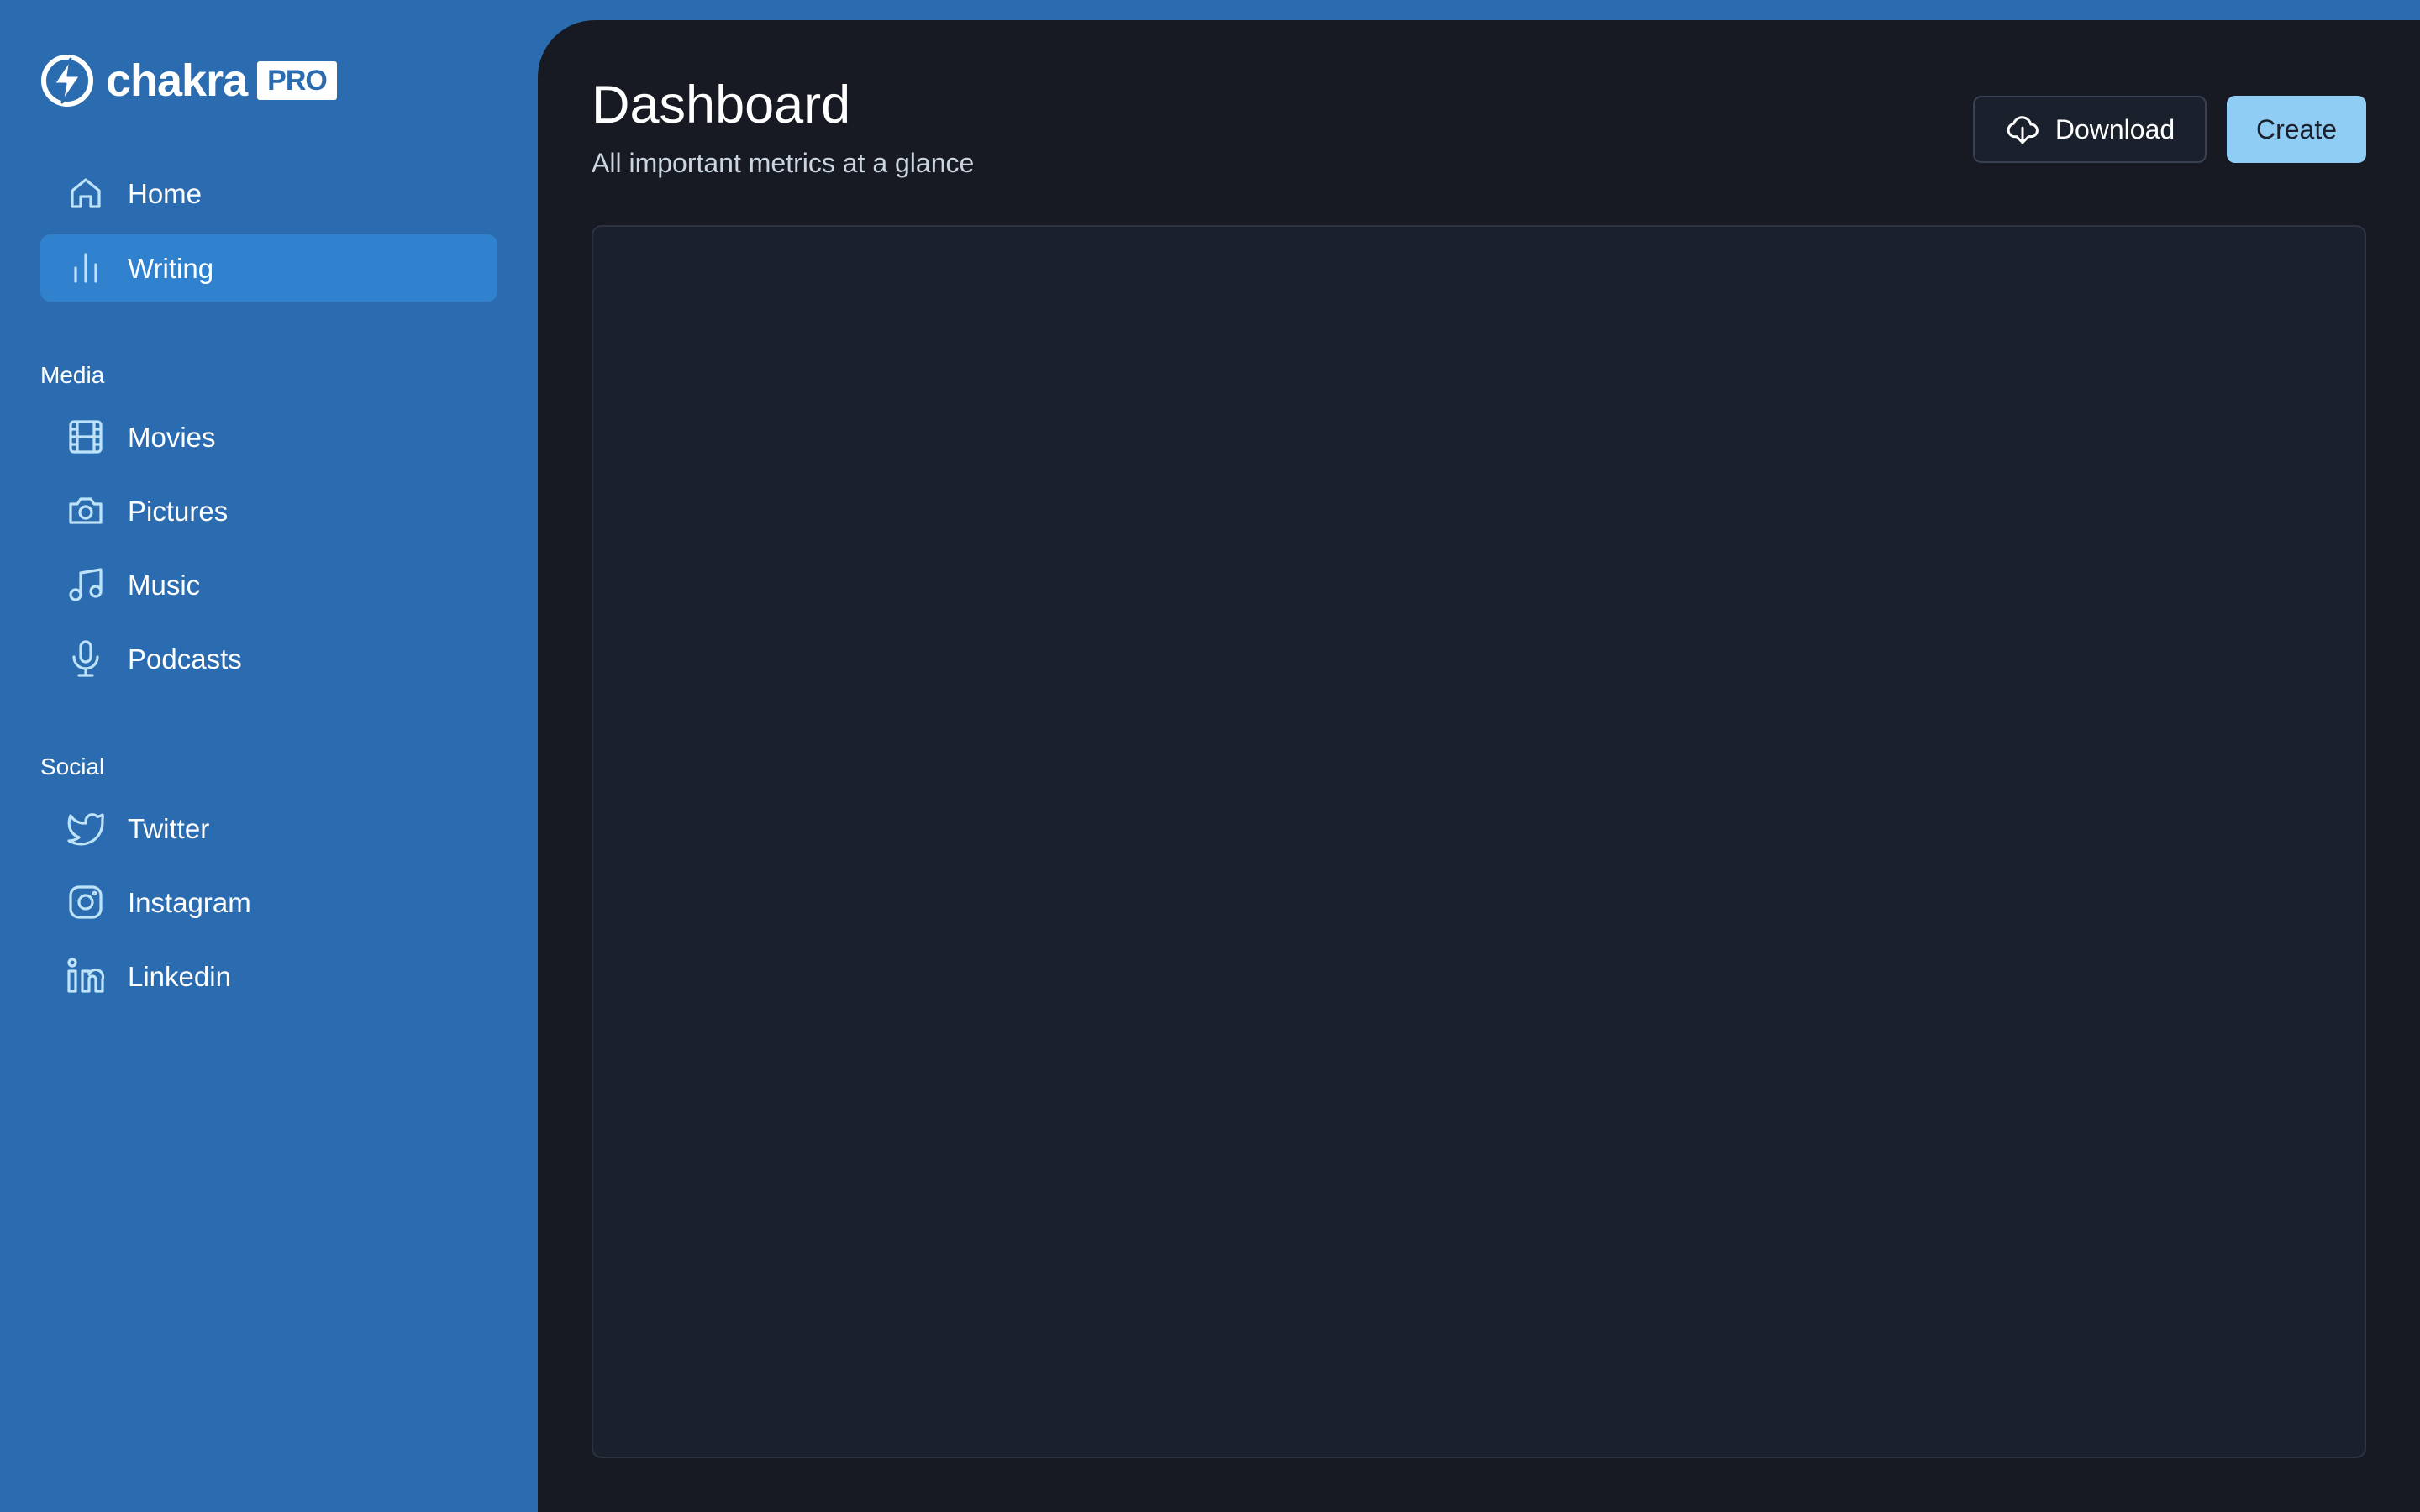 The width and height of the screenshot is (2420, 1512). What do you see at coordinates (180, 976) in the screenshot?
I see `sidebar-item-label: Linkedin` at bounding box center [180, 976].